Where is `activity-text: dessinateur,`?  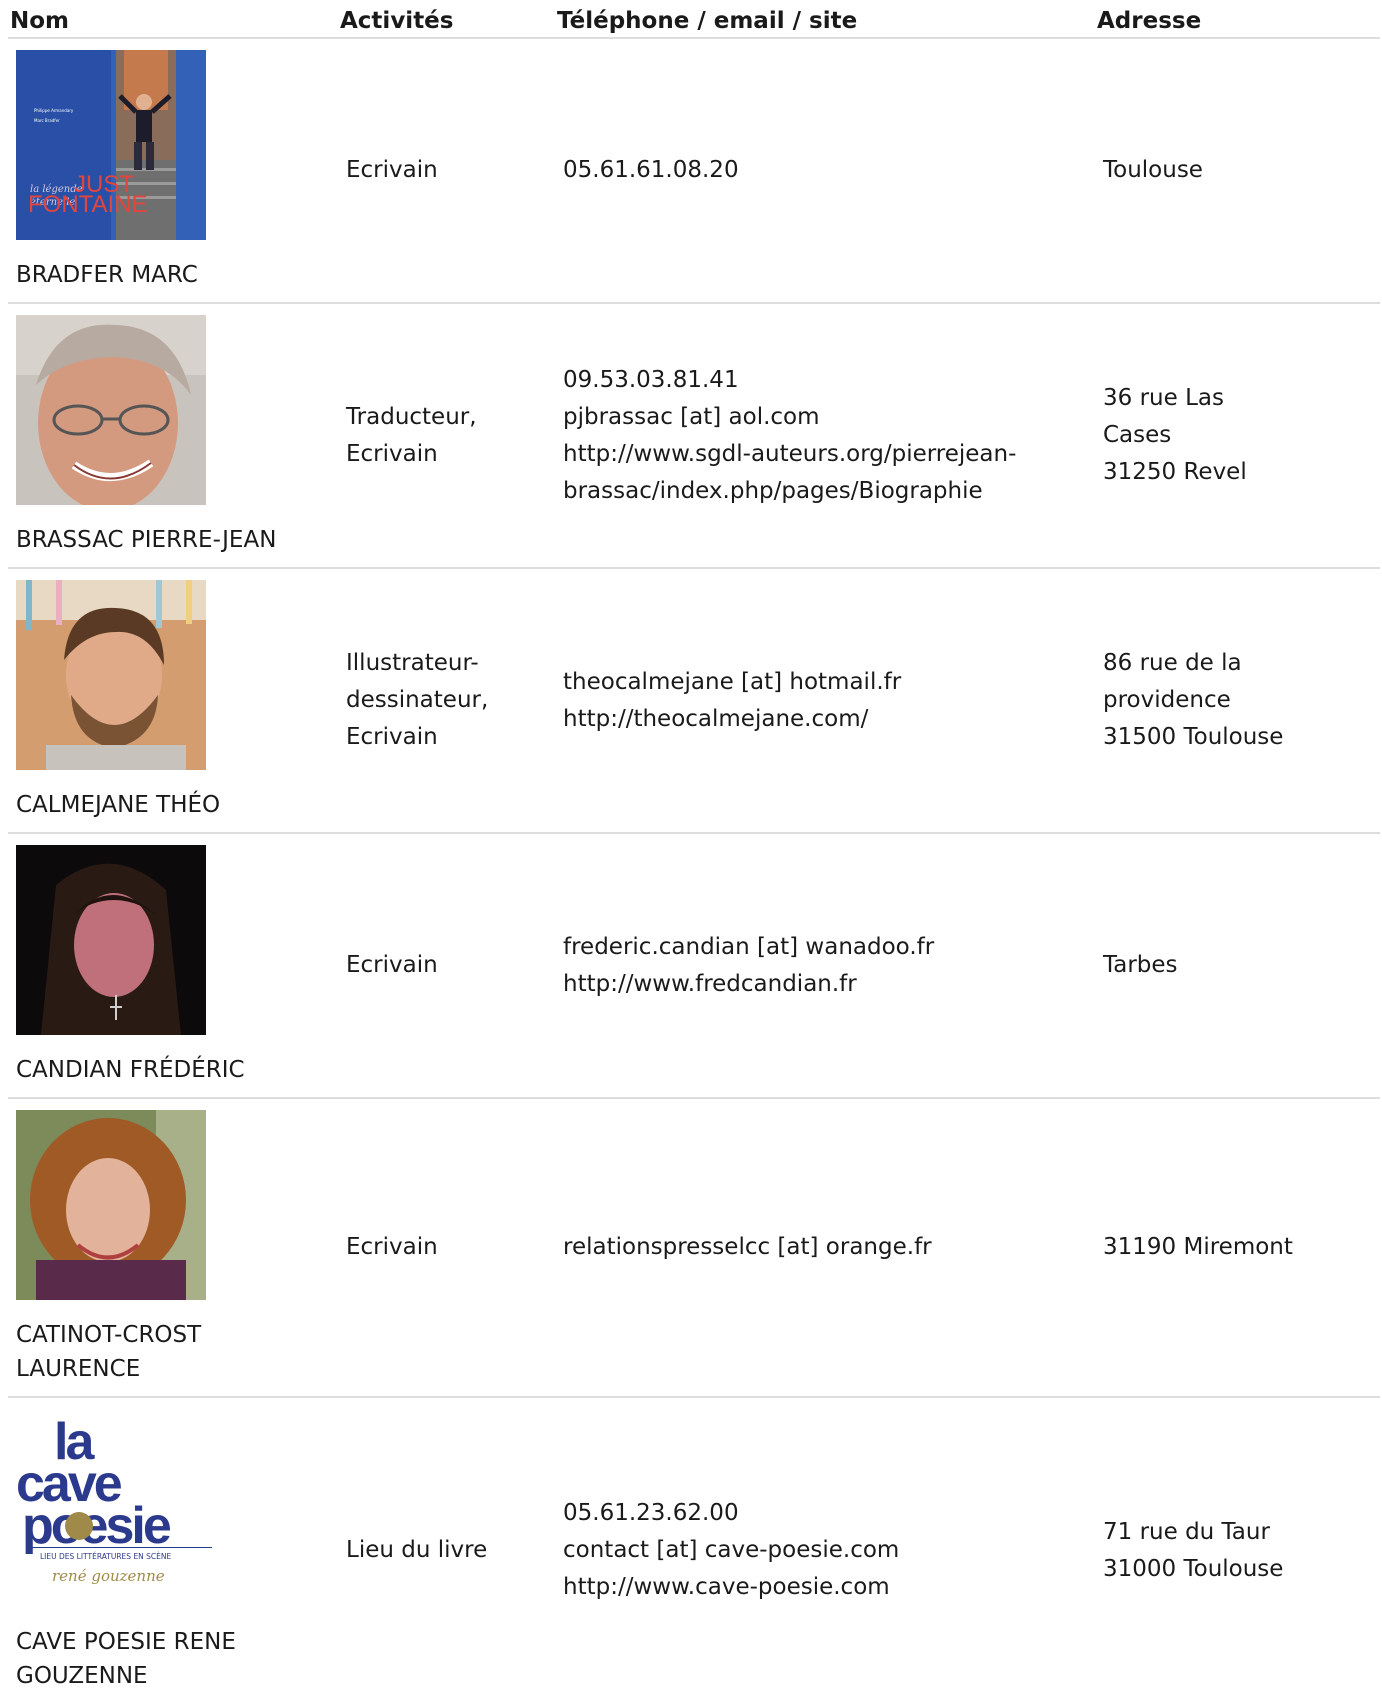 activity-text: dessinateur, is located at coordinates (417, 700).